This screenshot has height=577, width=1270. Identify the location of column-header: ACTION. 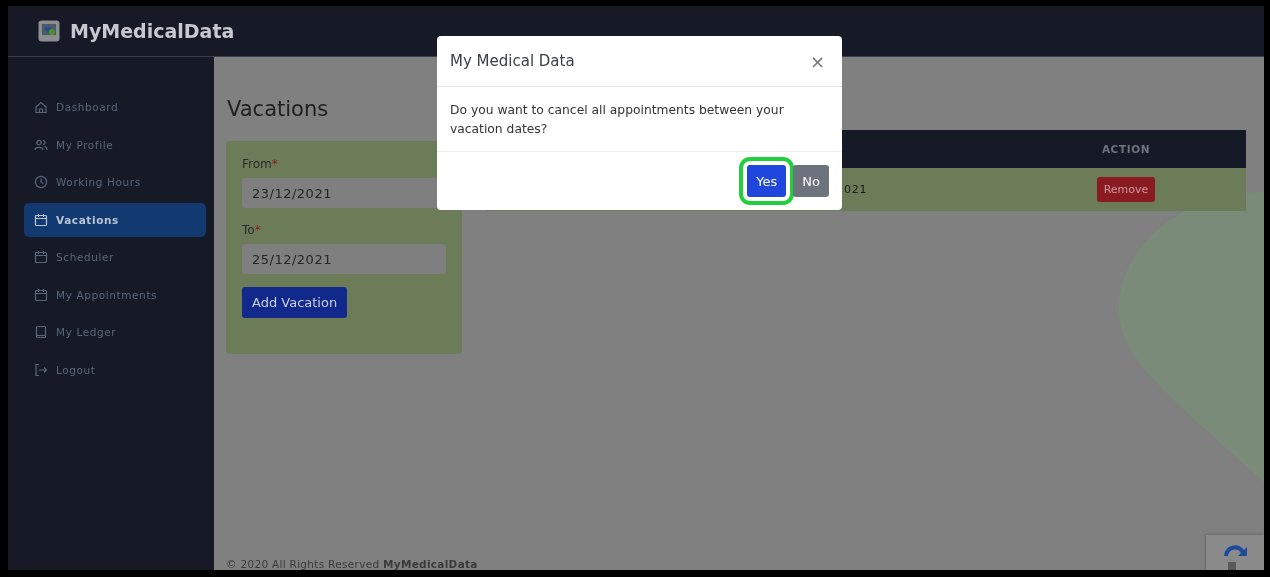
(1126, 149).